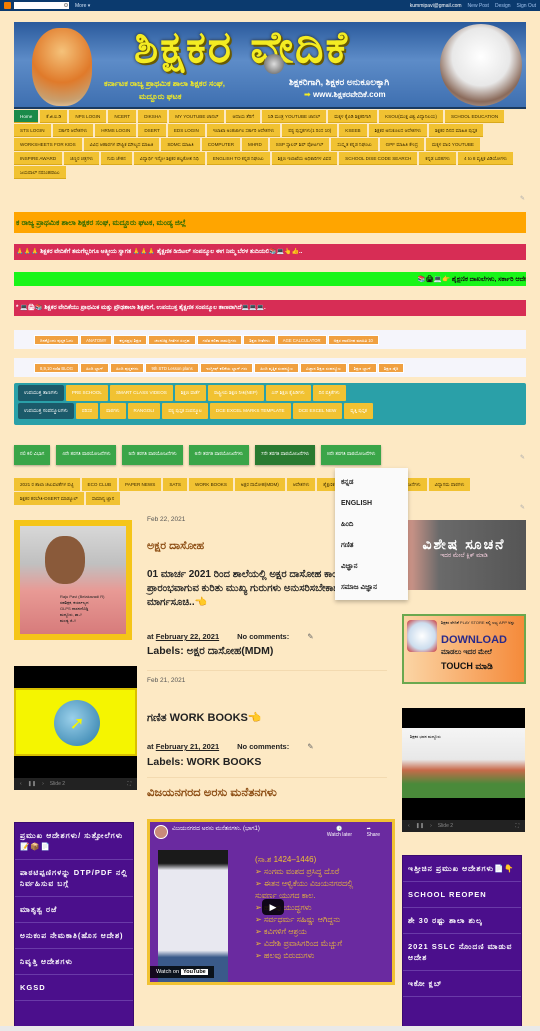 The height and width of the screenshot is (1031, 540). What do you see at coordinates (182, 972) in the screenshot?
I see `watch-on-youtube: Watch on YouTube` at bounding box center [182, 972].